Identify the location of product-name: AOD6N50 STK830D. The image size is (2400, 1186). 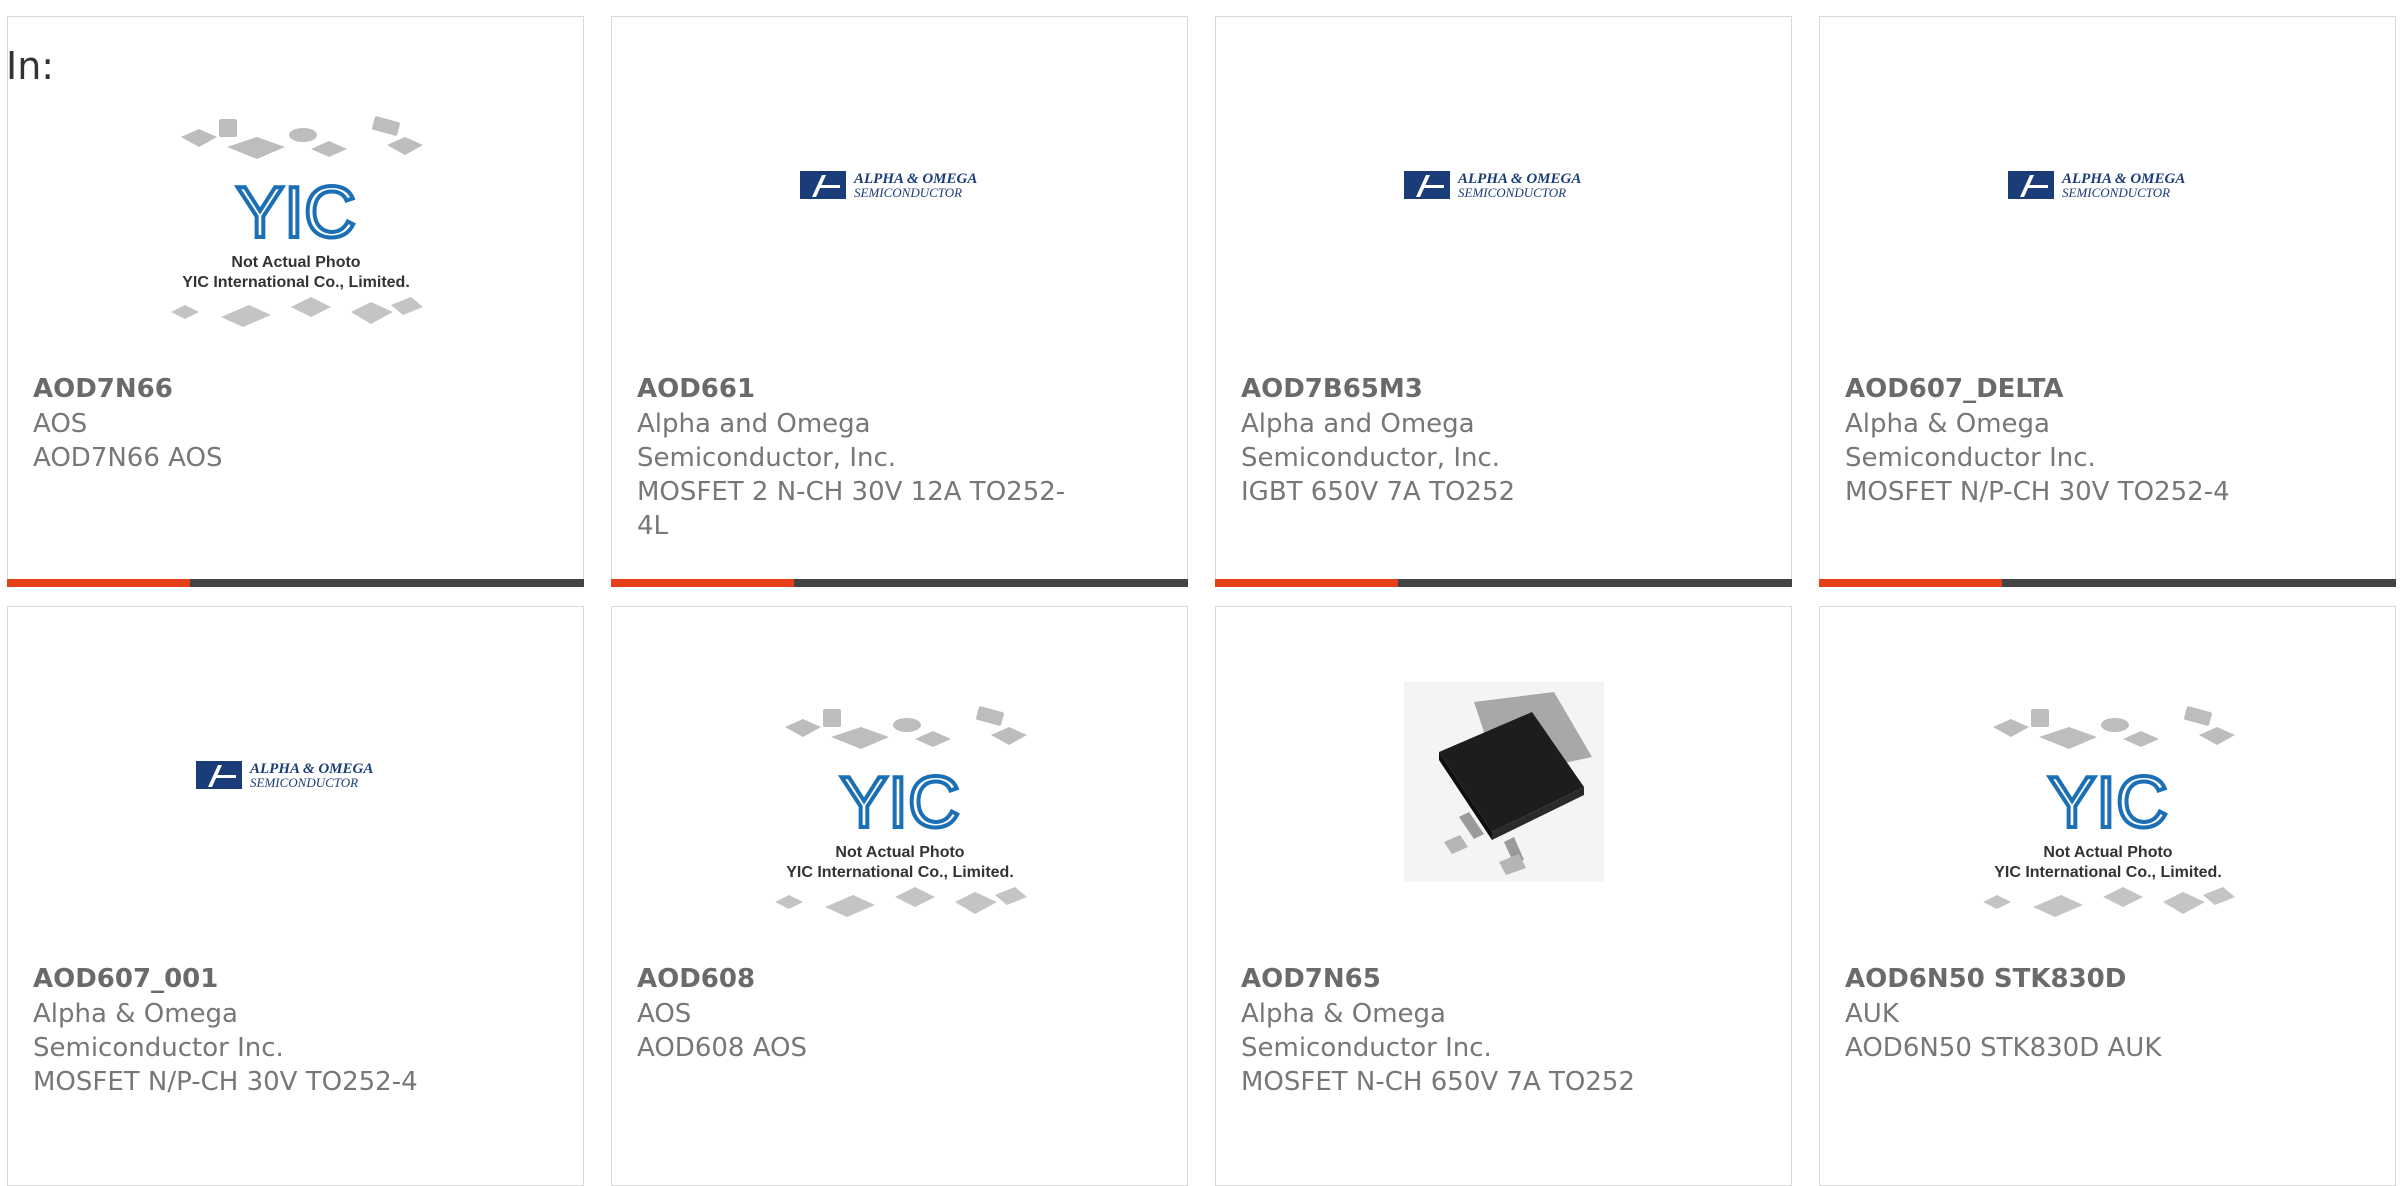
(1985, 979).